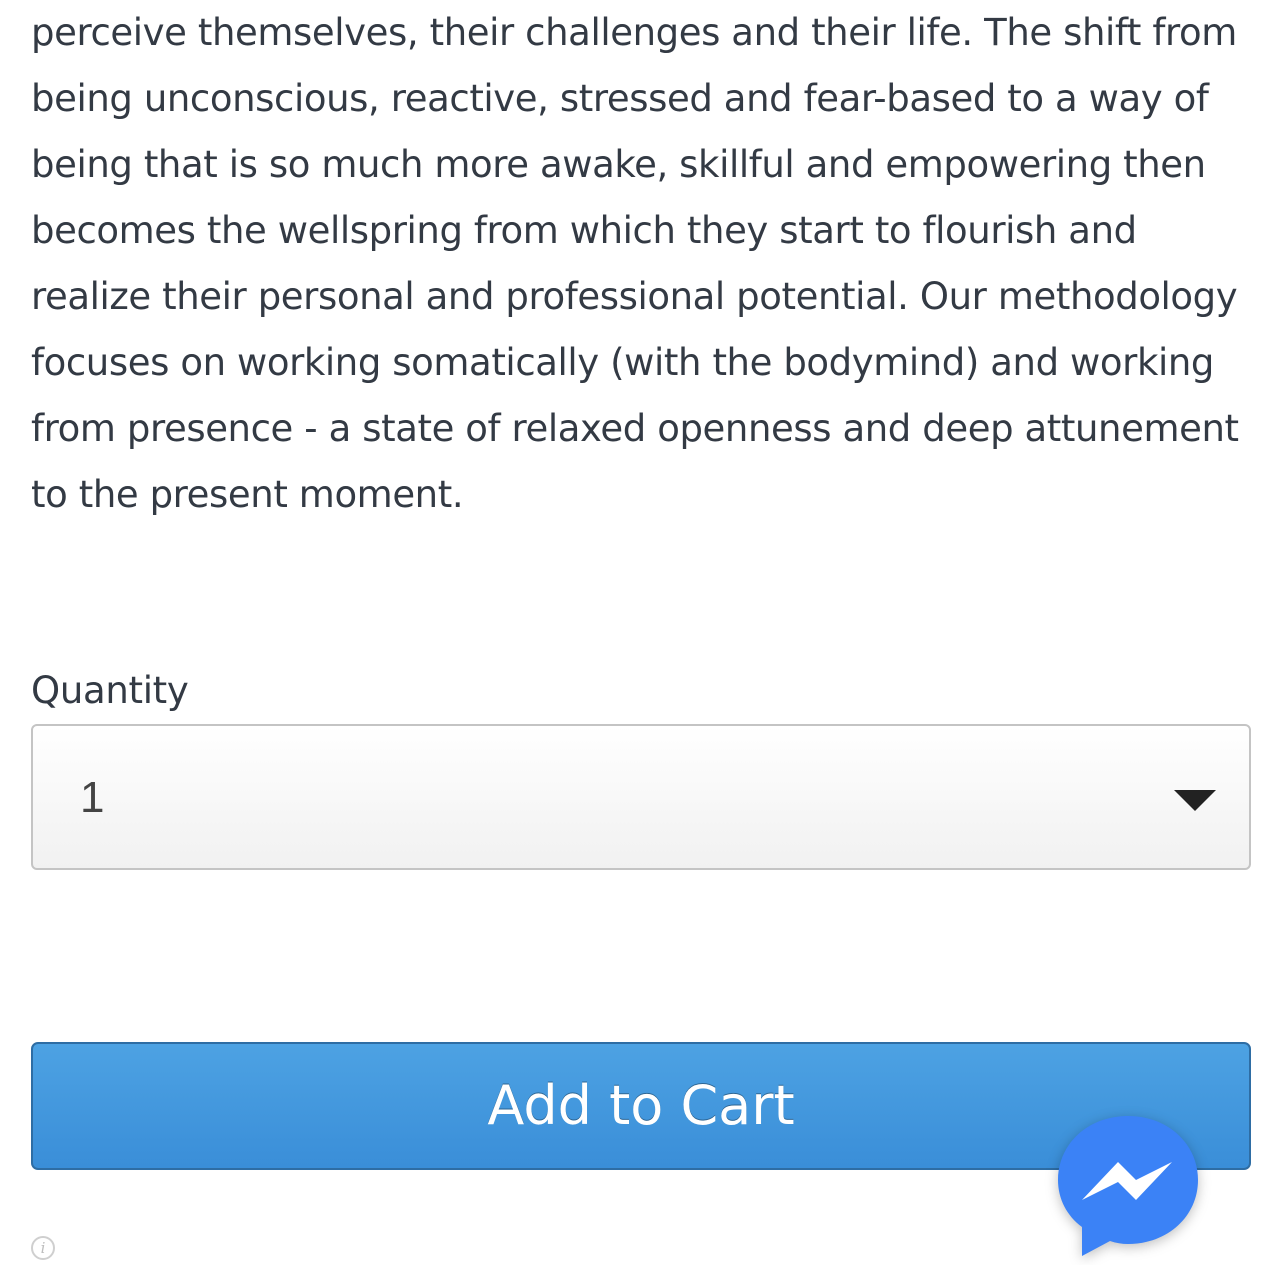  Describe the element at coordinates (247, 494) in the screenshot. I see `description-line: to the present moment.` at that location.